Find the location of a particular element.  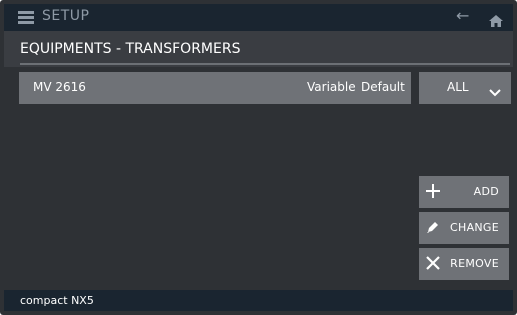

remove-button: REMOVE is located at coordinates (464, 264).